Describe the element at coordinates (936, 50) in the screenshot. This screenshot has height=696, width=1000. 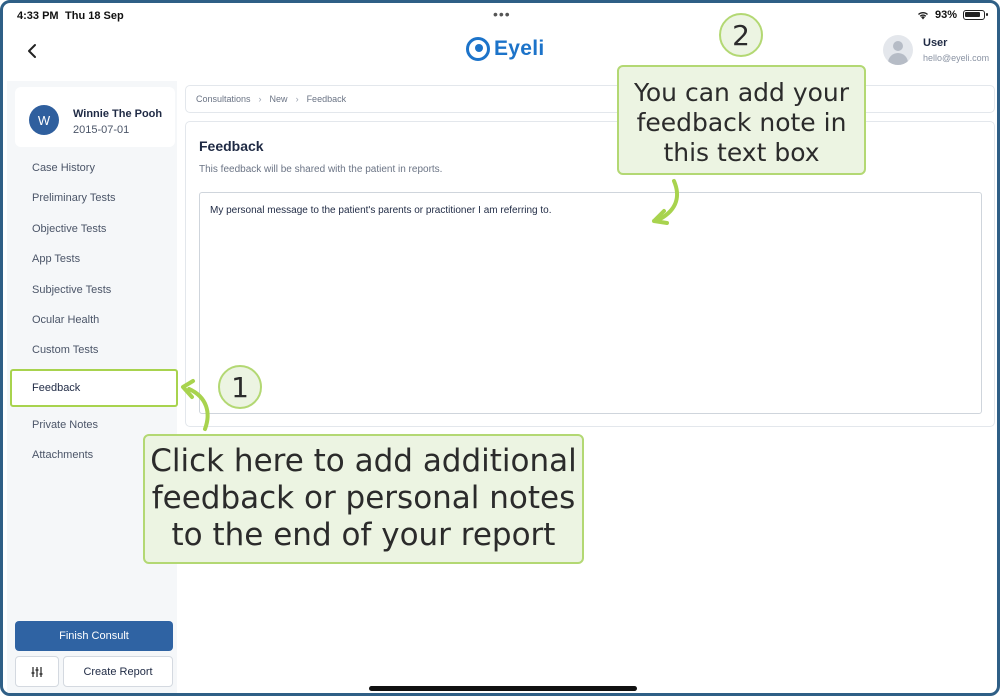
I see `user-menu: User hello@eyeli.com` at that location.